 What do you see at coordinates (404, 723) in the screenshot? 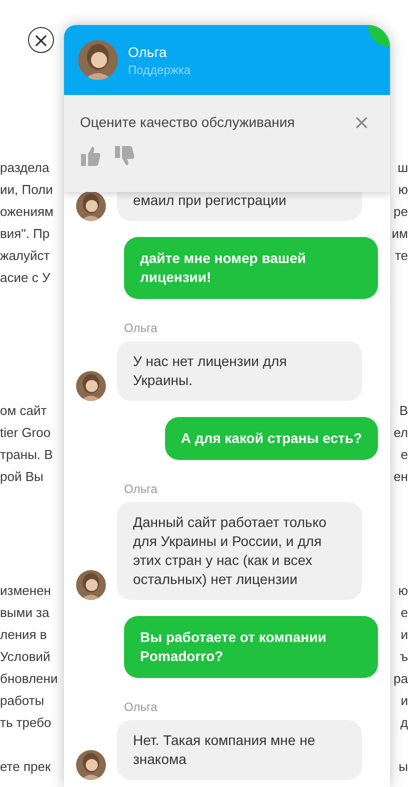
I see `page-text: д` at bounding box center [404, 723].